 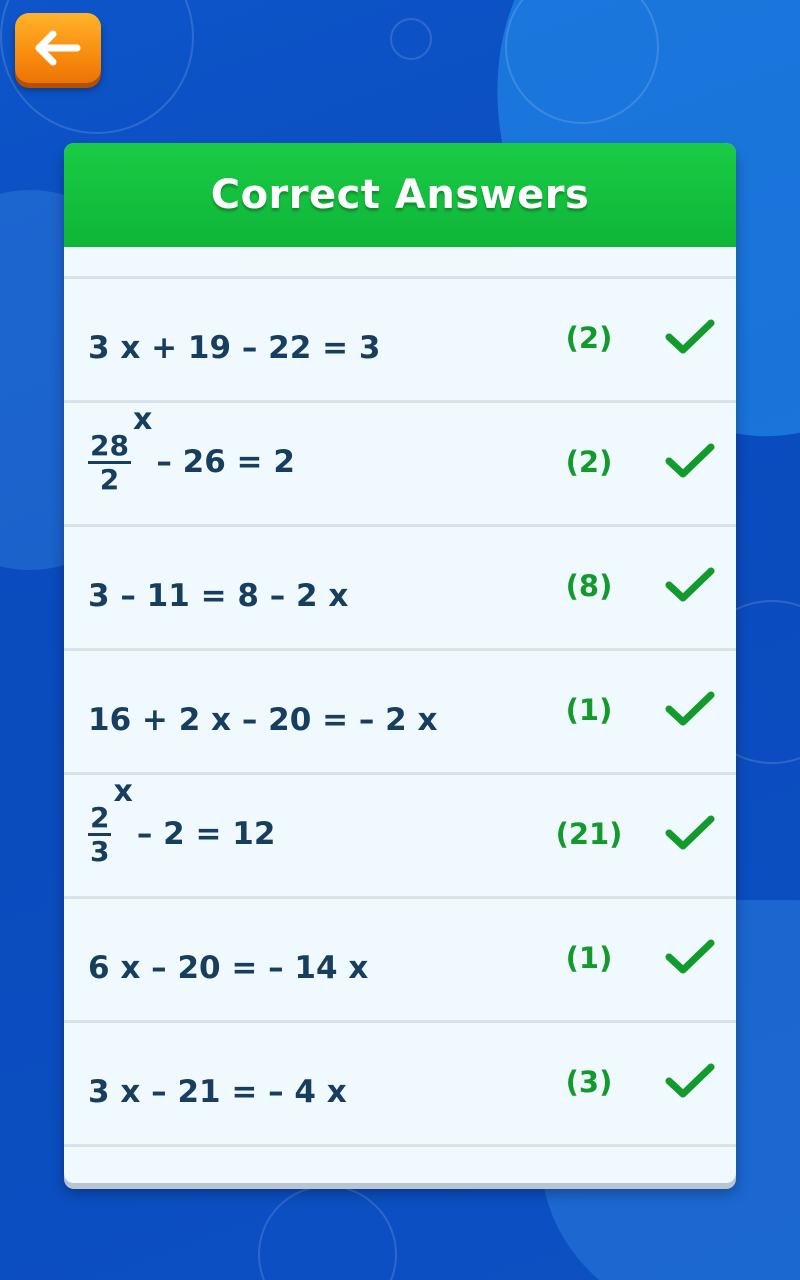 I want to click on equation: 28 2 x – 26 = 2, so click(x=191, y=463).